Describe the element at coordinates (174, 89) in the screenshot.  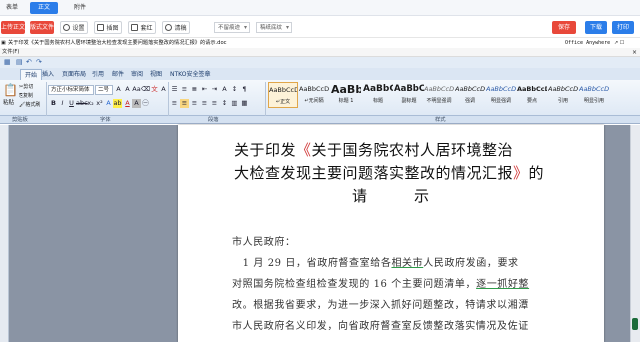
I see `bullets-icon: ☰` at that location.